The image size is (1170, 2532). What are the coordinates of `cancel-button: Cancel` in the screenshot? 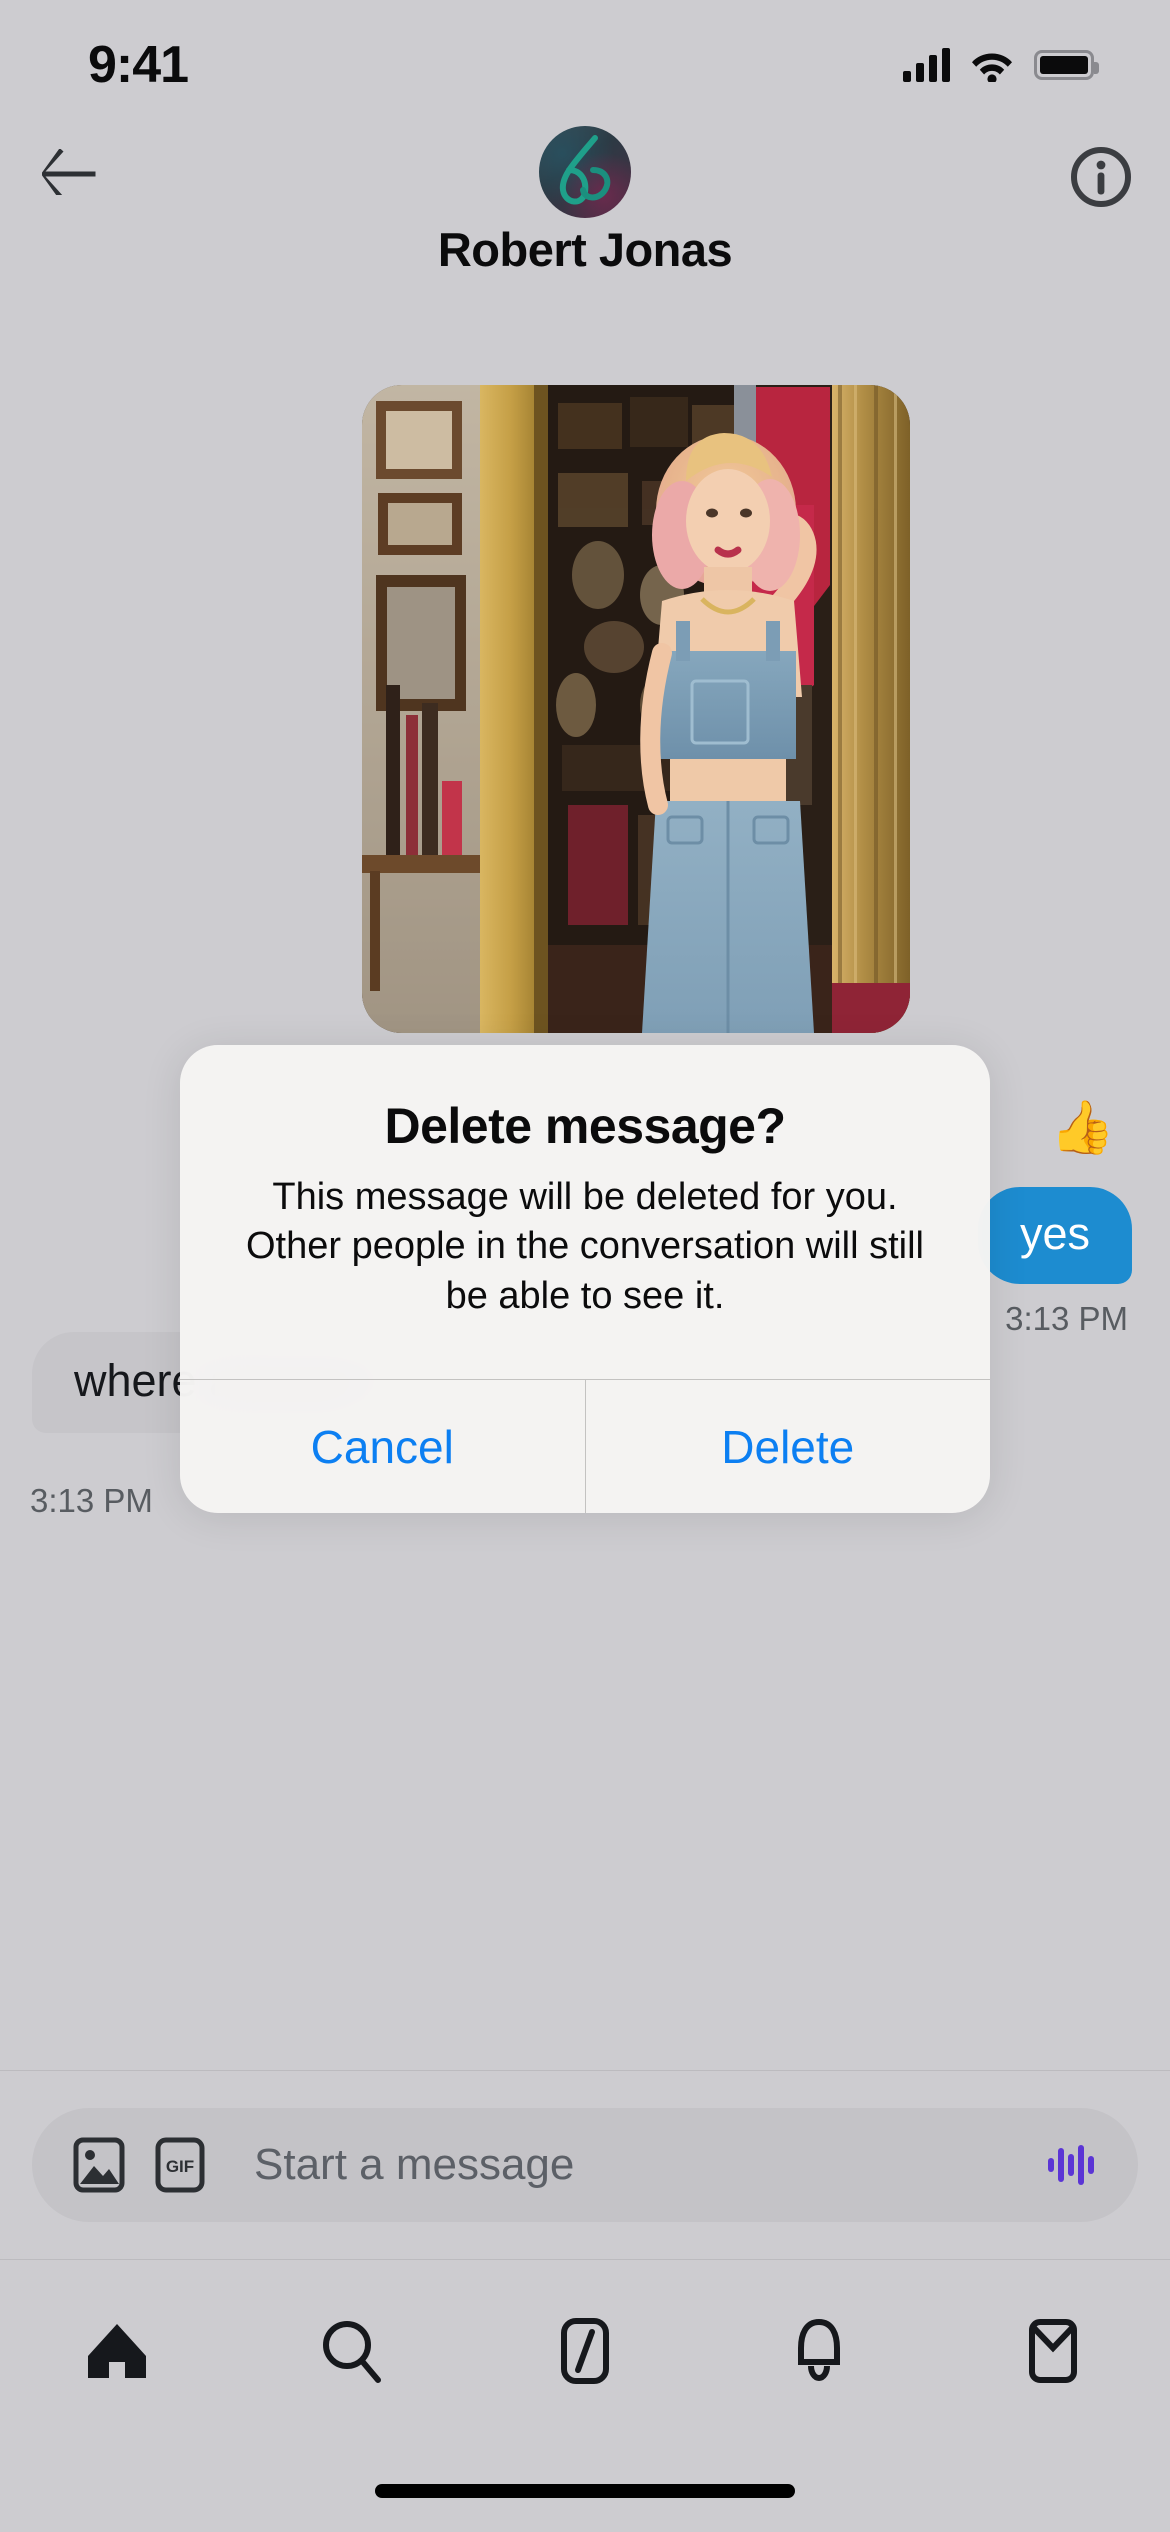 It's located at (382, 1446).